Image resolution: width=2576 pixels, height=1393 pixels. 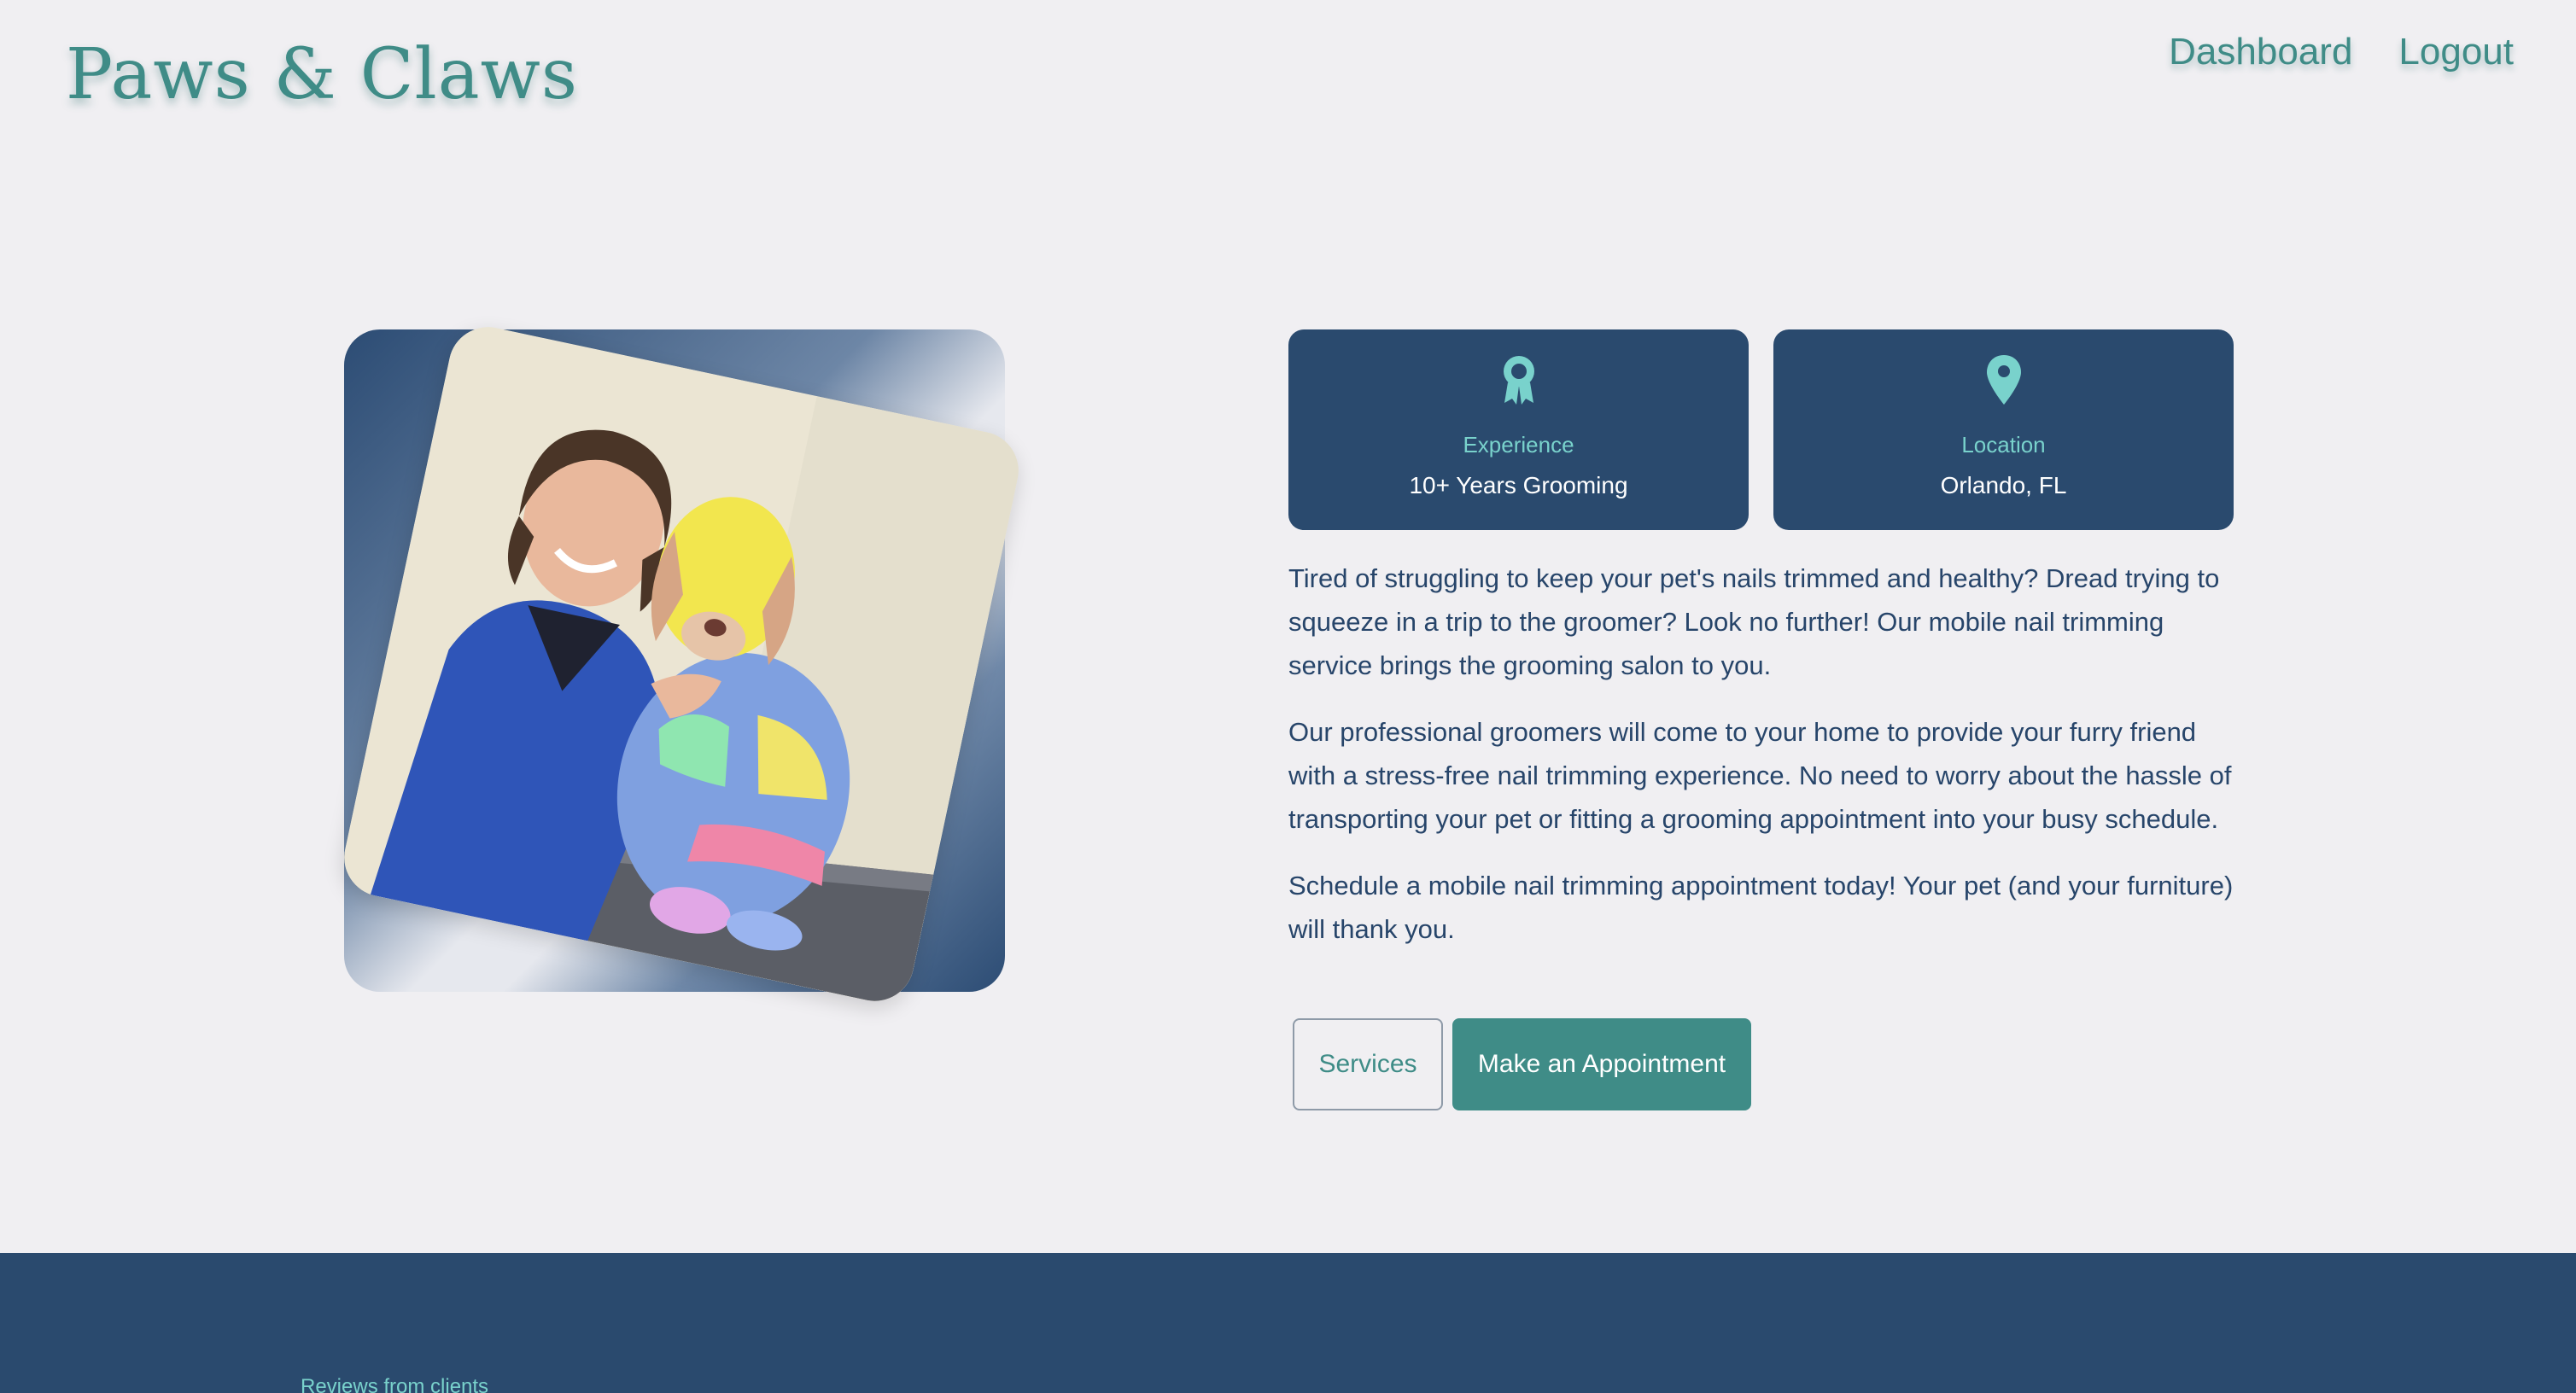 I want to click on reviews-eyebrow: Reviews from clients, so click(x=395, y=1384).